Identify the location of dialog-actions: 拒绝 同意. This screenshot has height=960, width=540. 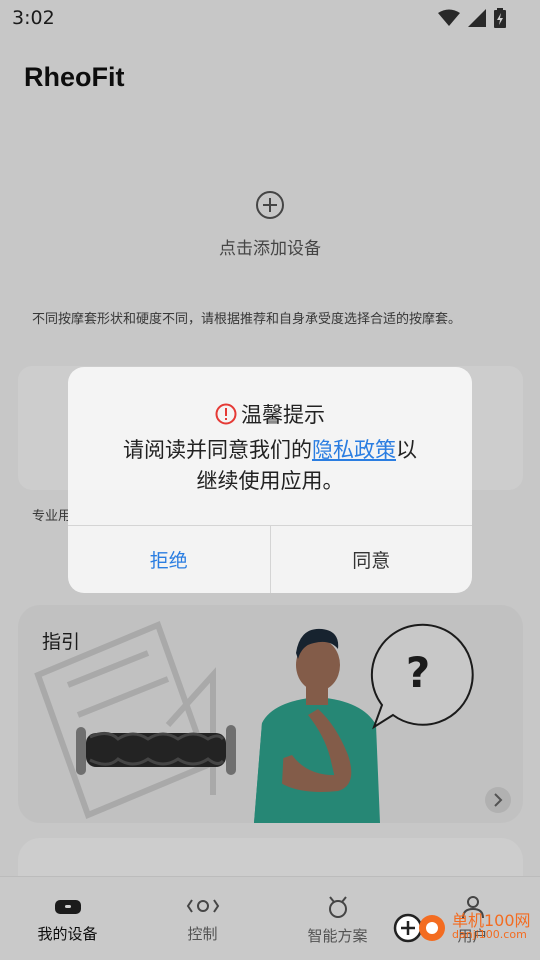
(270, 559).